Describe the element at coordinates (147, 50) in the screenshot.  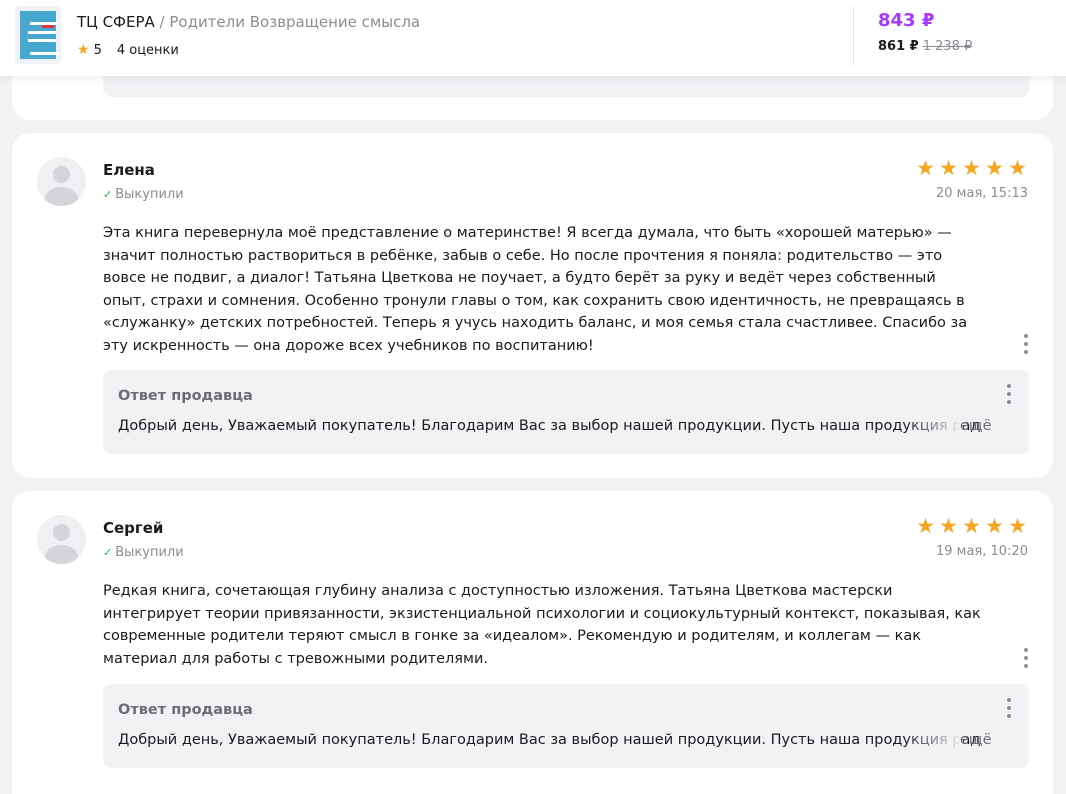
I see `ratings-count: 4 оценки` at that location.